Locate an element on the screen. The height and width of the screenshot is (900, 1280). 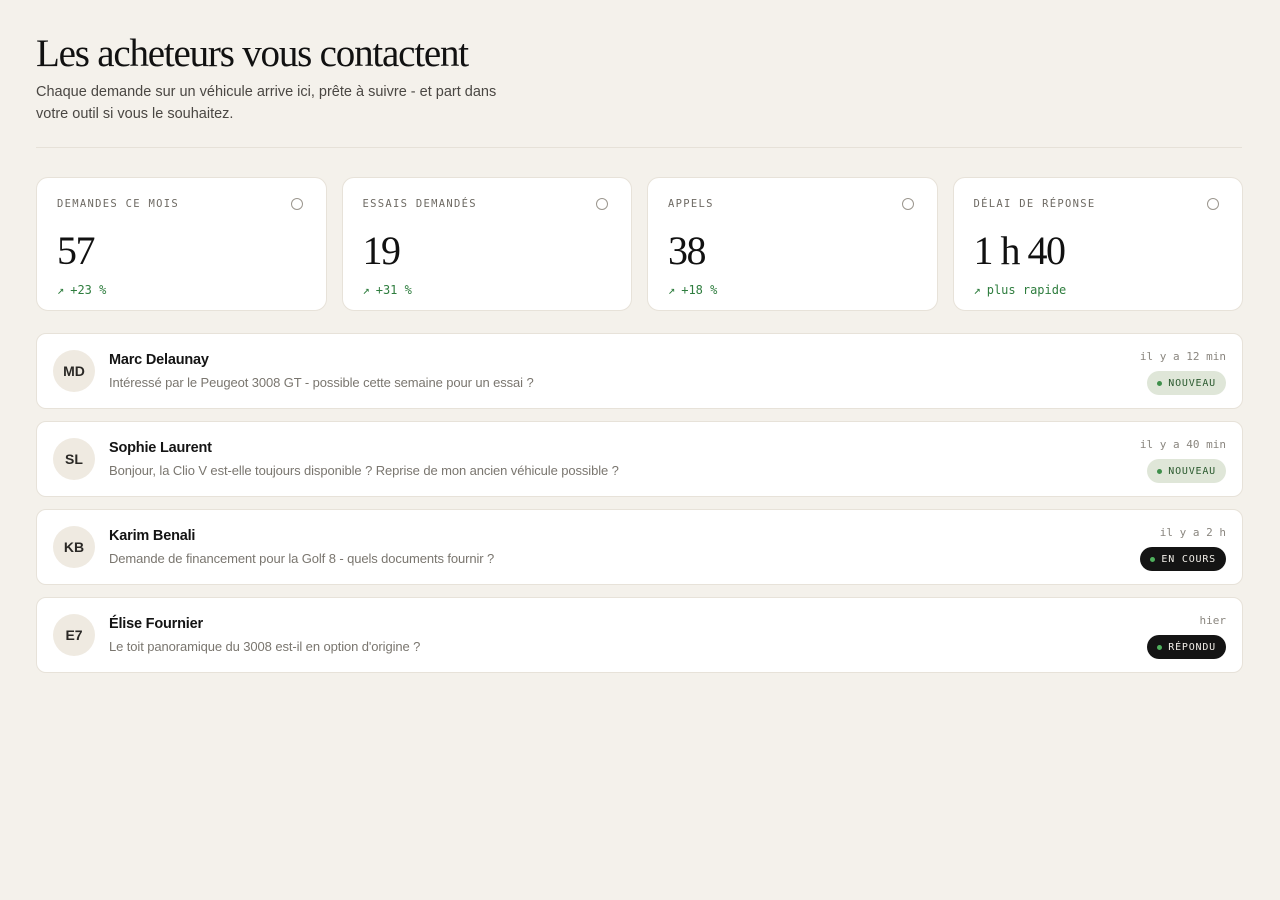
stat-card-test-drives: ESSAIS DEMANDÉS 19 ↗ +31 % is located at coordinates (486, 244).